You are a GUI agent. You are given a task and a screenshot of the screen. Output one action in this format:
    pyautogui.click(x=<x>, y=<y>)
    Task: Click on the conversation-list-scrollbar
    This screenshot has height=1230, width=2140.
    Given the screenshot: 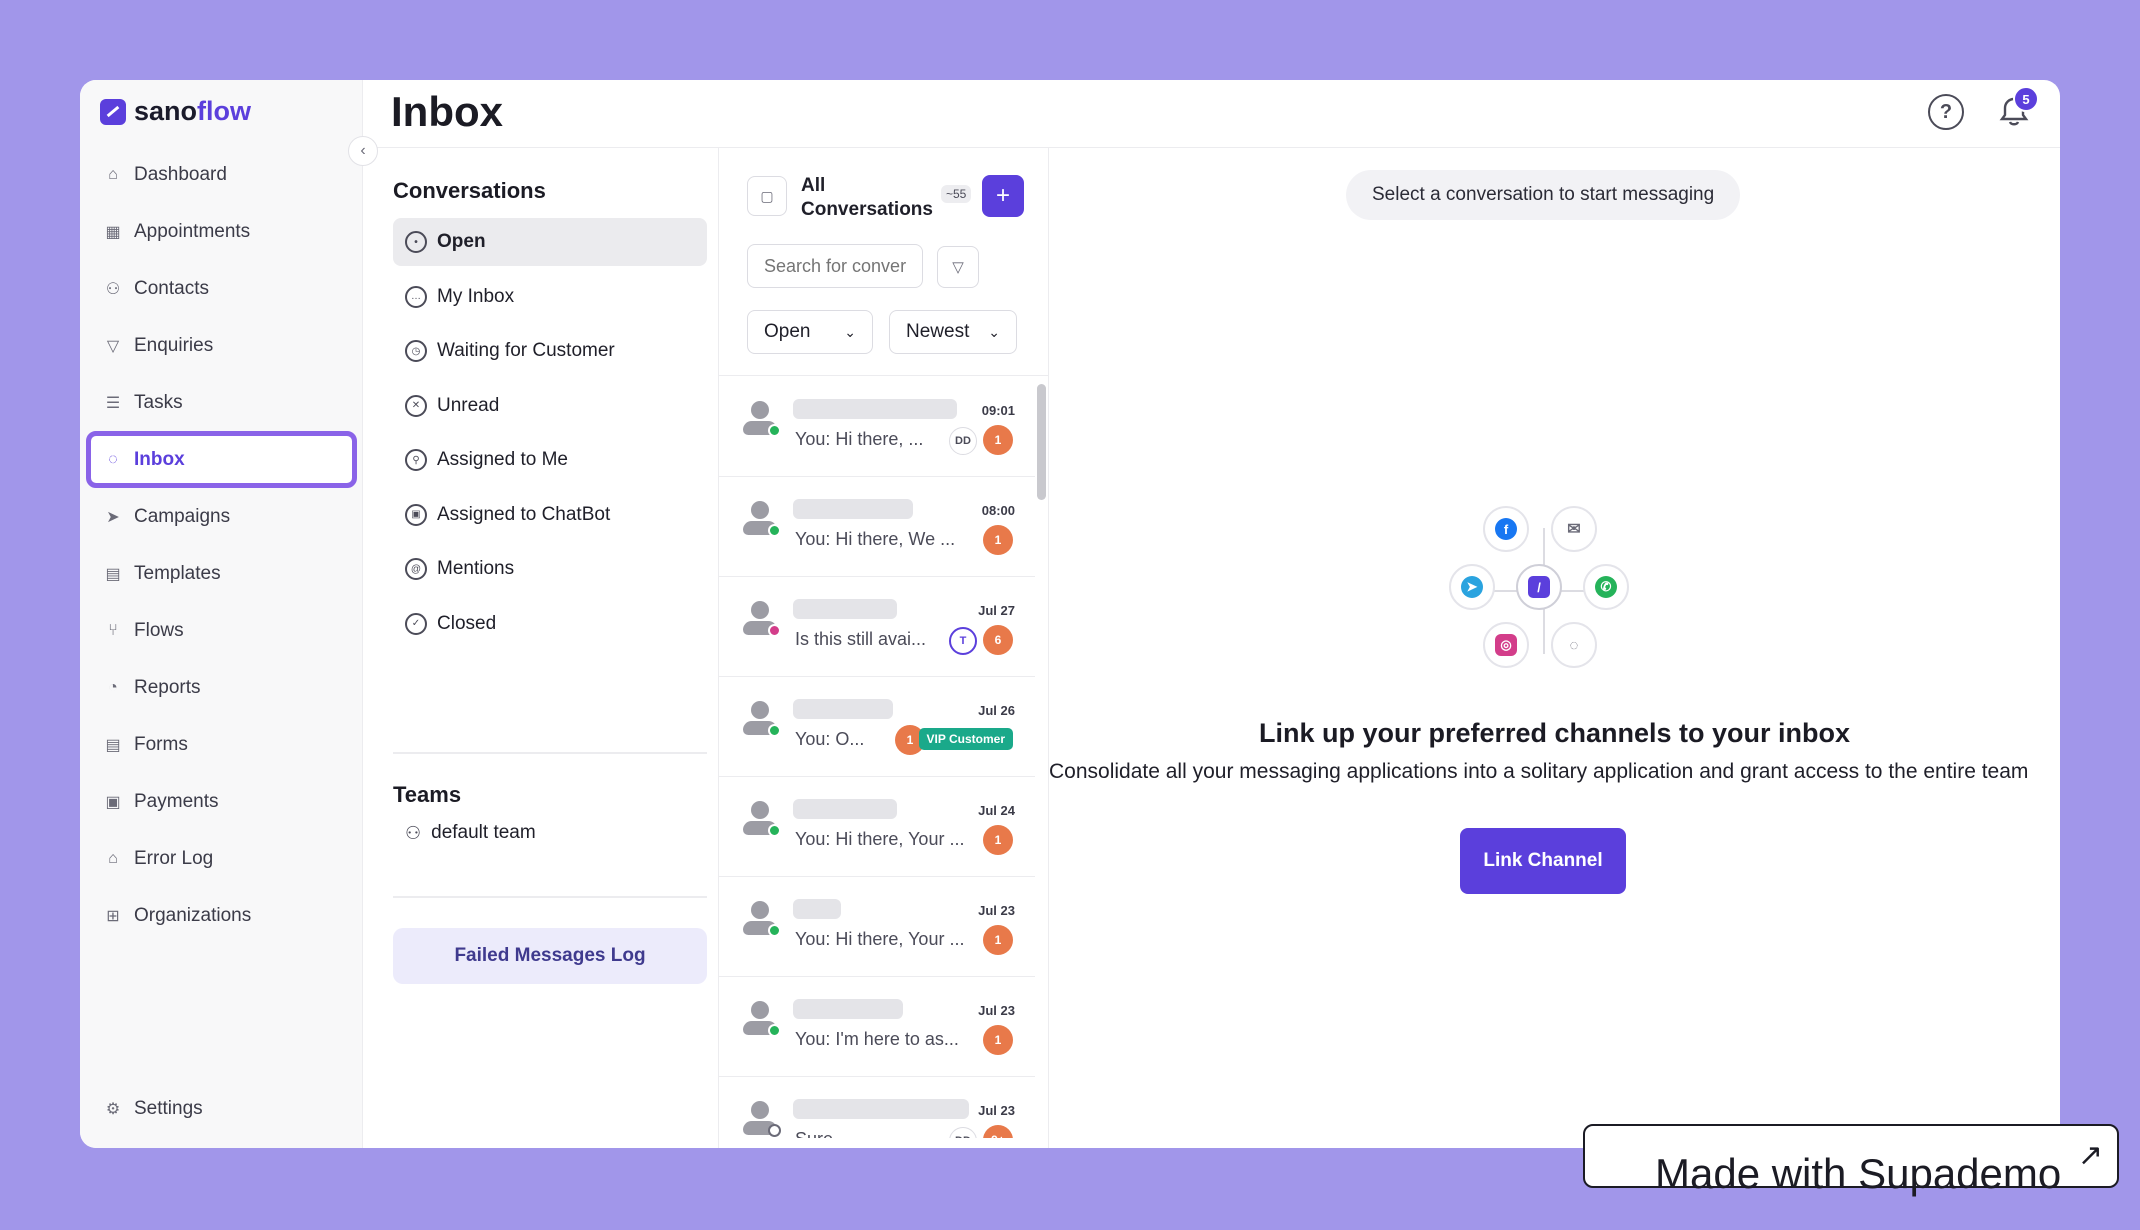 What is the action you would take?
    pyautogui.click(x=1041, y=442)
    